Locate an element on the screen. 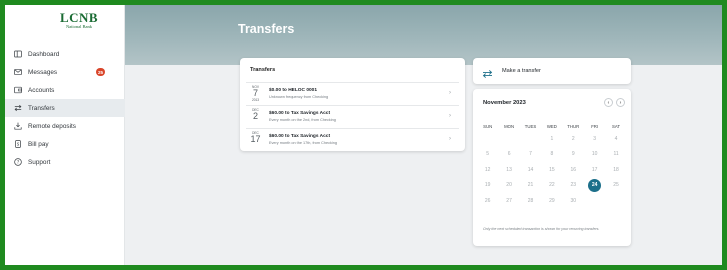 Image resolution: width=727 pixels, height=270 pixels. help-circle-icon: ? is located at coordinates (18, 162).